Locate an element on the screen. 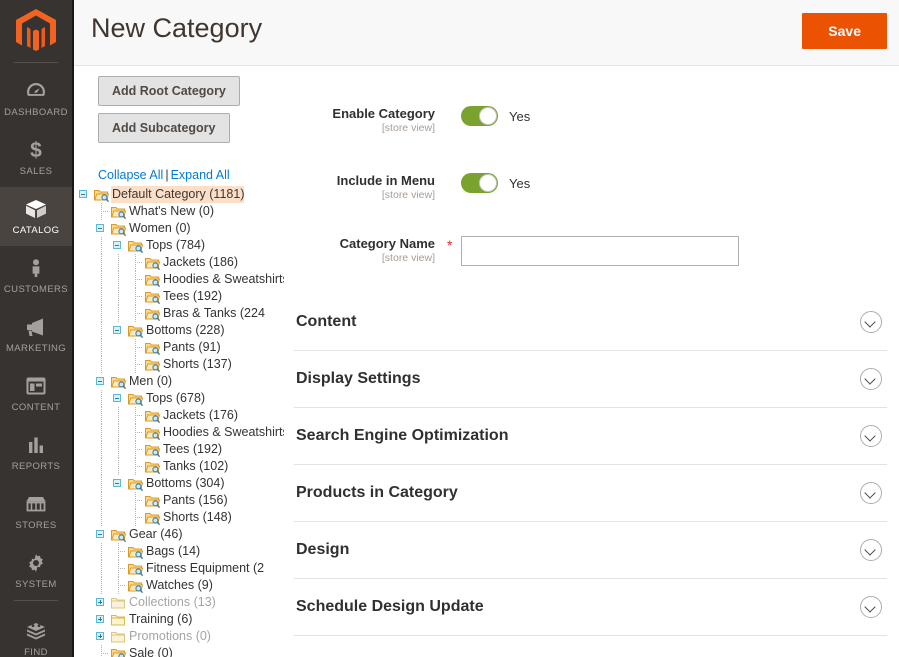 Image resolution: width=899 pixels, height=657 pixels. sidebar-item-marketing: MARKETING is located at coordinates (36, 334).